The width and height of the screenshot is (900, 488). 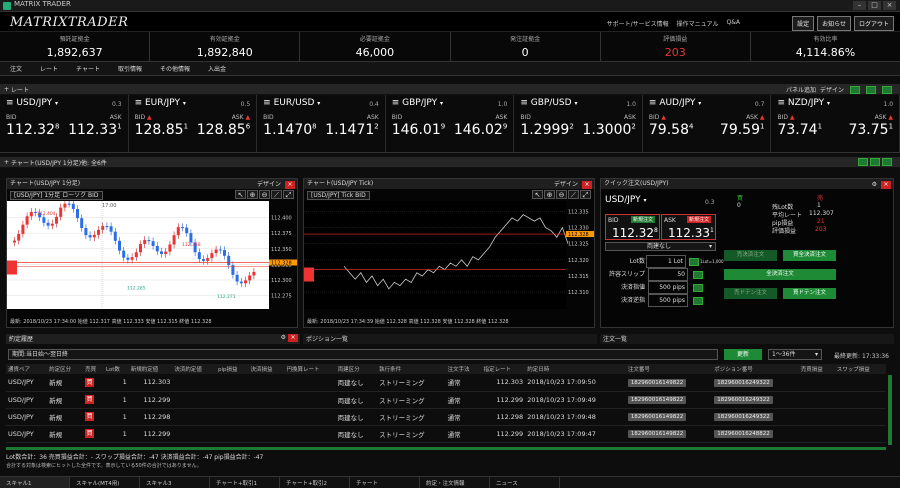 What do you see at coordinates (578, 123) in the screenshot?
I see `rate-card-gbpusd: ≡ GBP/USD ▾ 1.0 BID ASK 1.29992 1.30002` at bounding box center [578, 123].